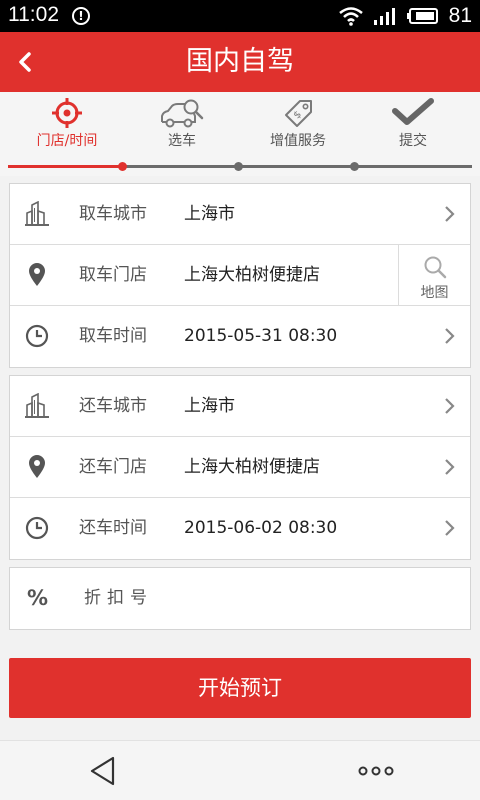  Describe the element at coordinates (65, 166) in the screenshot. I see `progress-fill` at that location.